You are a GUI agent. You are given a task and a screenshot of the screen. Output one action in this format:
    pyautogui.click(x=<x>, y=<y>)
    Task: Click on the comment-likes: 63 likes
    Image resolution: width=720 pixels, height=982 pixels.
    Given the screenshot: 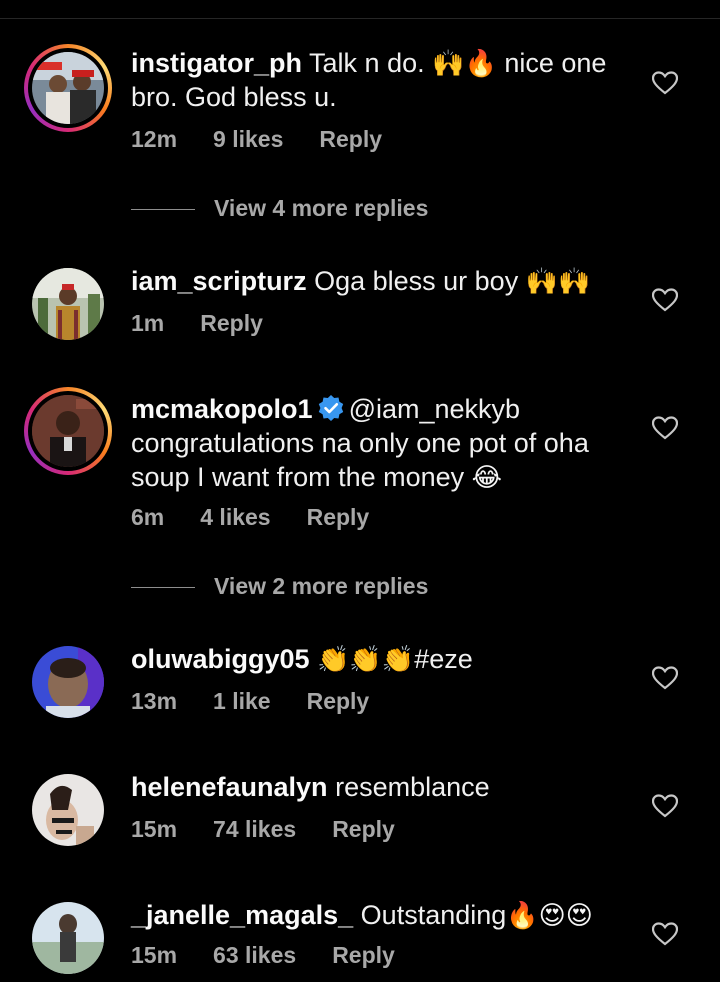 What is the action you would take?
    pyautogui.click(x=254, y=955)
    